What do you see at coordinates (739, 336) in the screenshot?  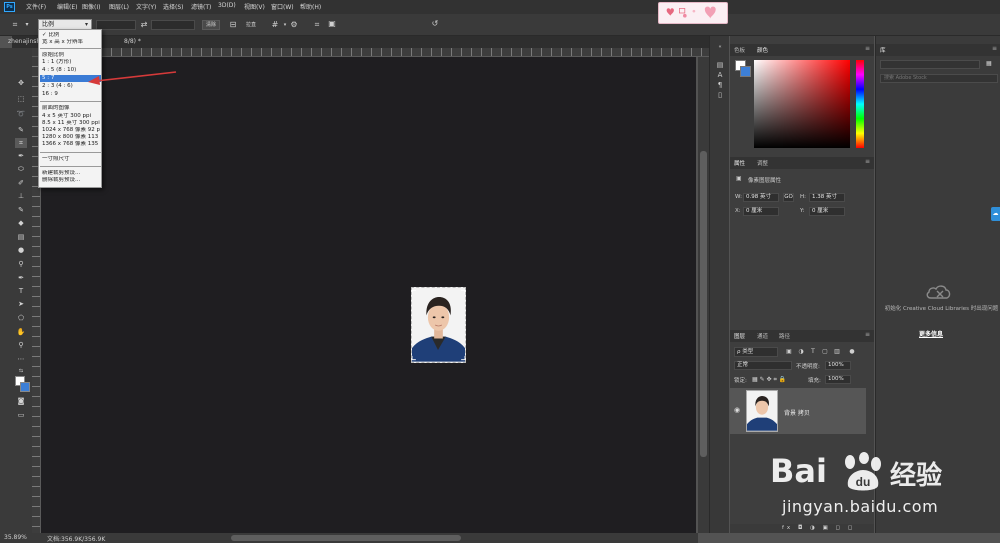 I see `tab-layers: 图层` at bounding box center [739, 336].